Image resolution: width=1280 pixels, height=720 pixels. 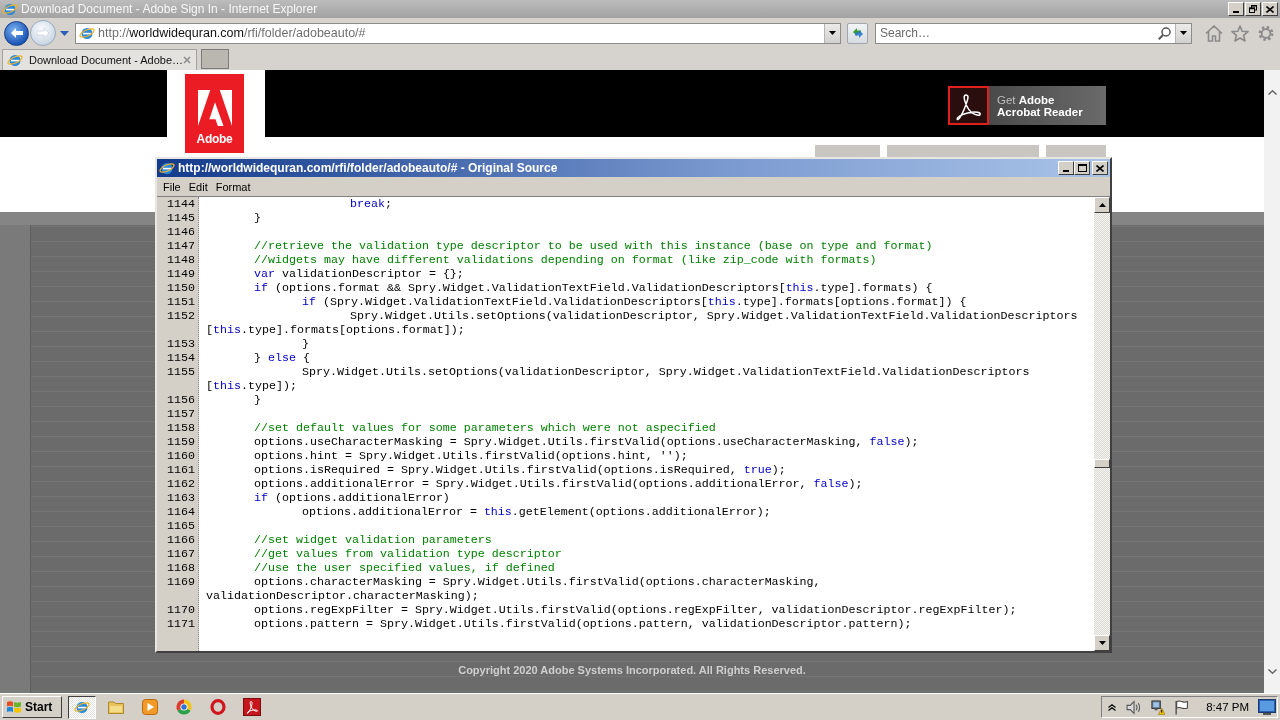 I want to click on clock-text: 8:47 PM, so click(x=1227, y=707).